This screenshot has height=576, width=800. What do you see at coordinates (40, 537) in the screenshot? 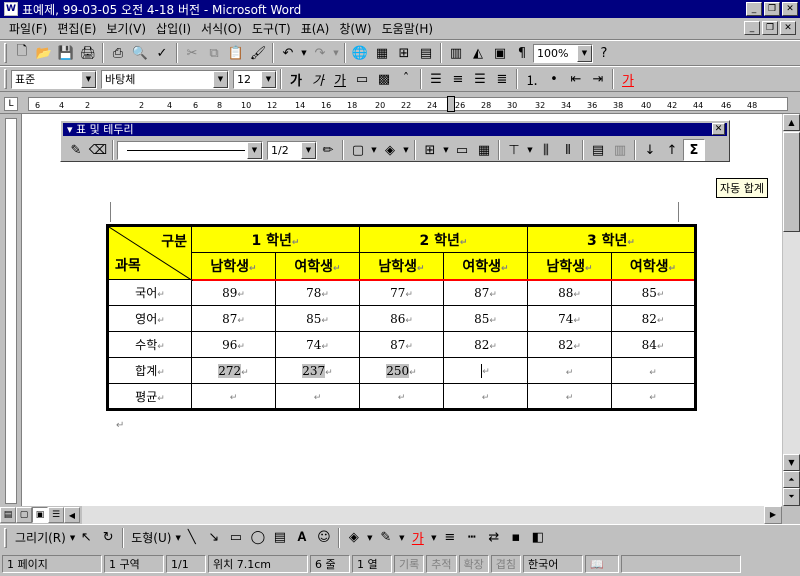
I see `draw-menu: 그리기(R)` at bounding box center [40, 537].